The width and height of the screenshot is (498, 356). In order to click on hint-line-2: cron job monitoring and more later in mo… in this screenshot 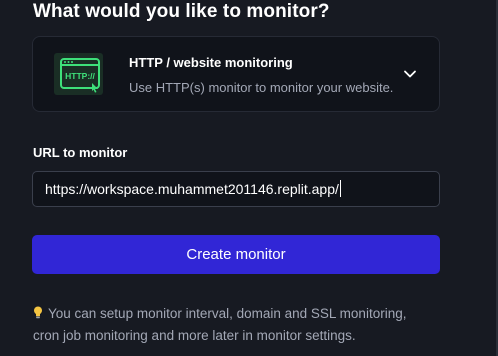, I will do `click(194, 335)`.